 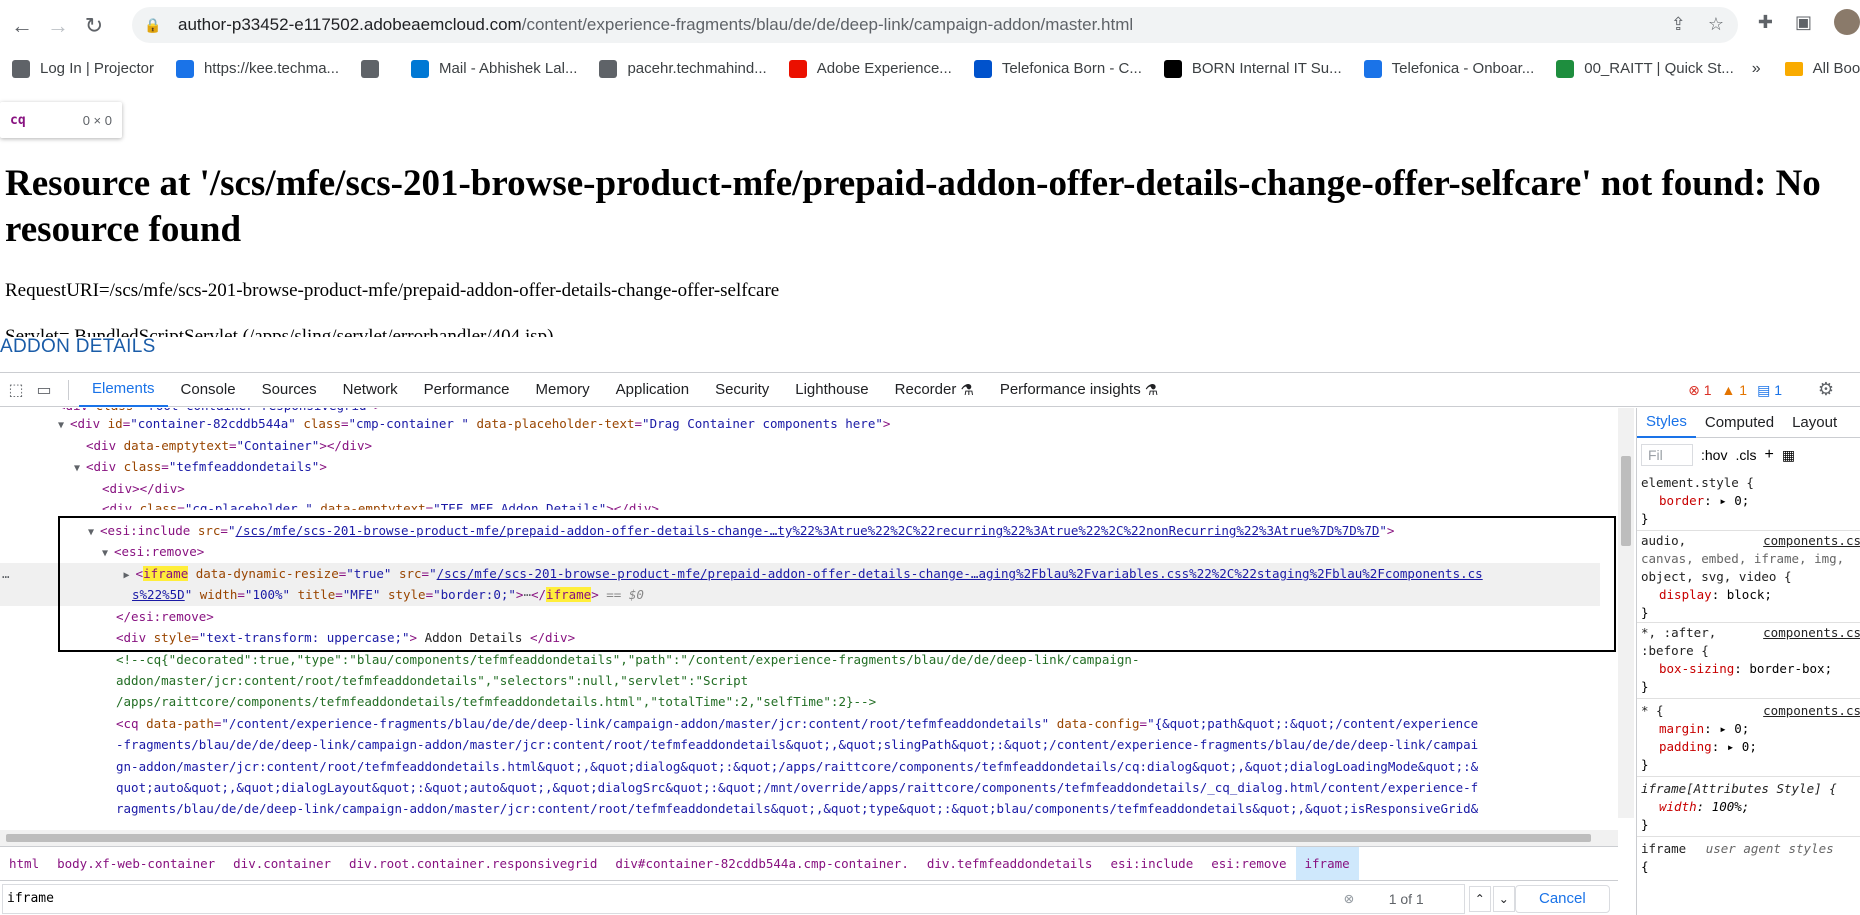 I want to click on rule-declaration: margin: ▸ 0;, so click(x=1750, y=729).